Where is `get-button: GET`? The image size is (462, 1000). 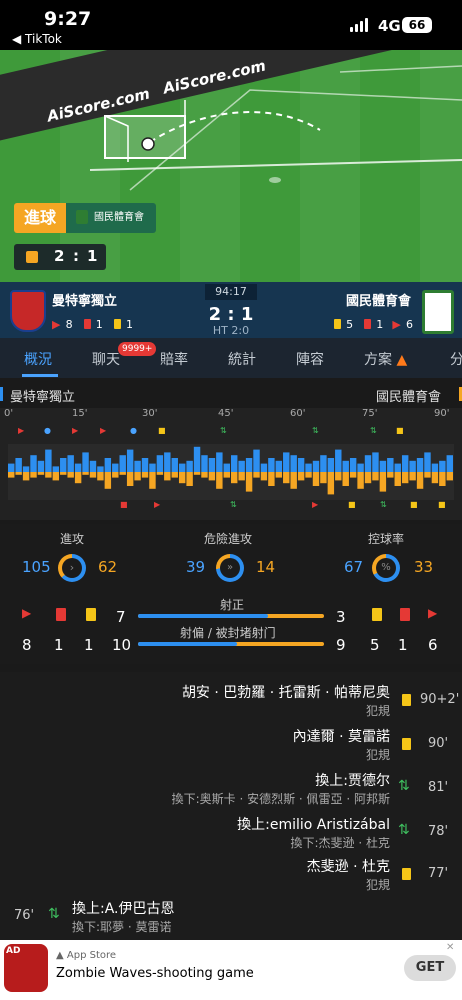
get-button: GET is located at coordinates (430, 968).